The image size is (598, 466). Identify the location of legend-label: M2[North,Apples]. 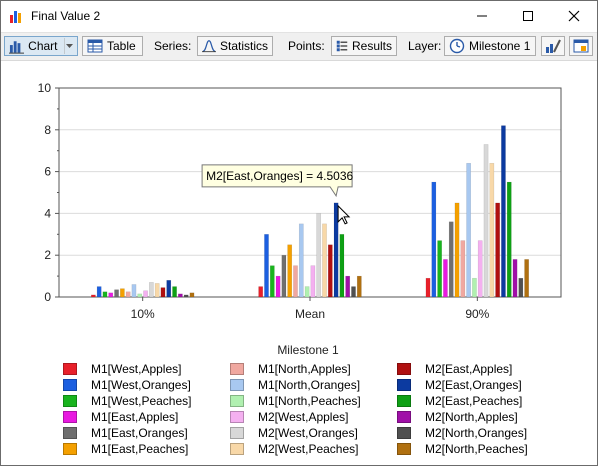
(471, 417).